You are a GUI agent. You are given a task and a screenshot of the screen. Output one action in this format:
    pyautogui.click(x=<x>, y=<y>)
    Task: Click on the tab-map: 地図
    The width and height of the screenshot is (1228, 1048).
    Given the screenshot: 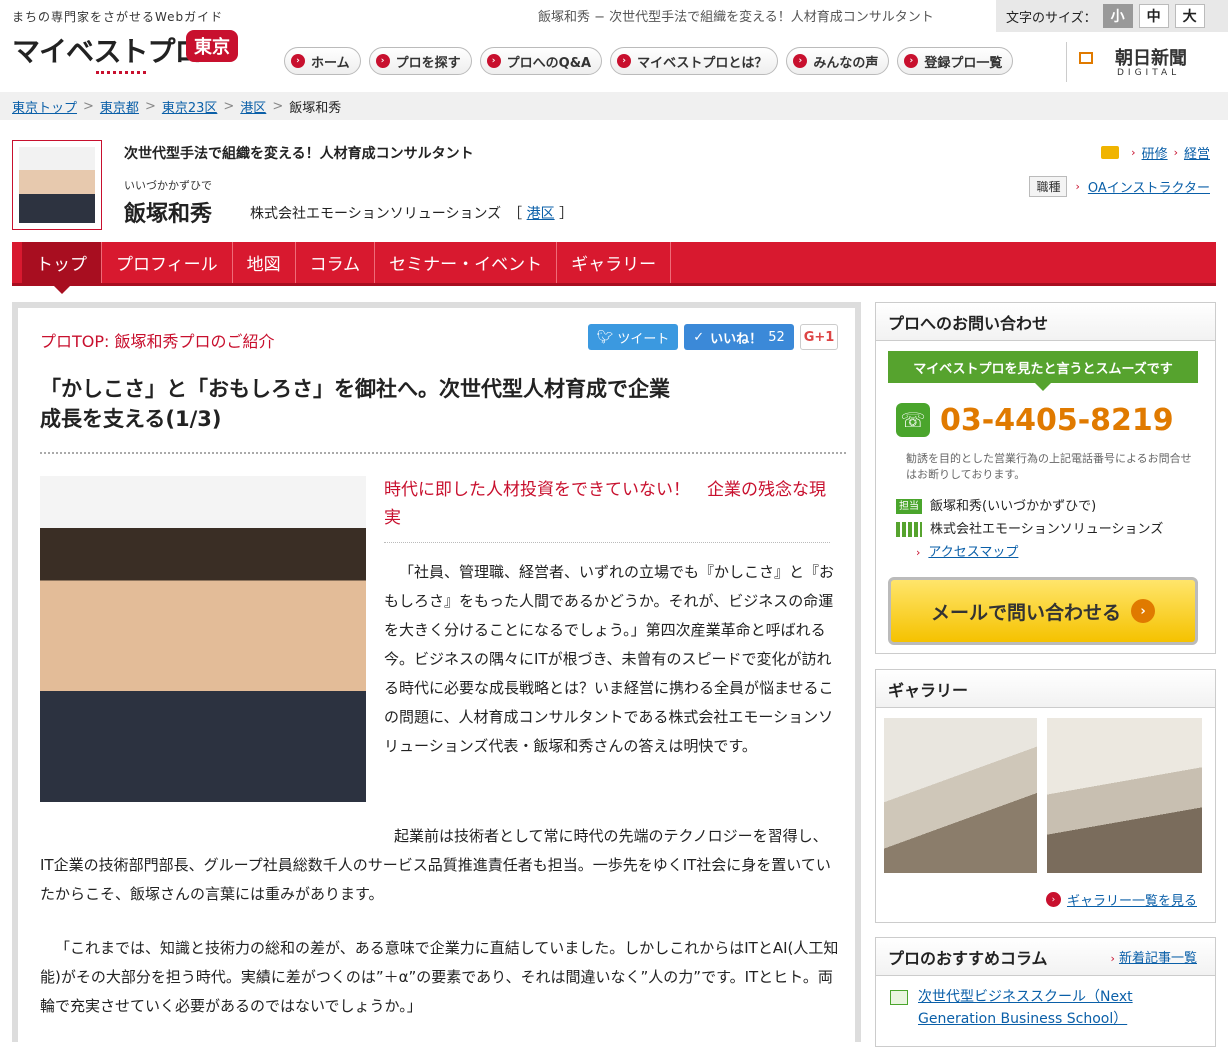 What is the action you would take?
    pyautogui.click(x=264, y=262)
    